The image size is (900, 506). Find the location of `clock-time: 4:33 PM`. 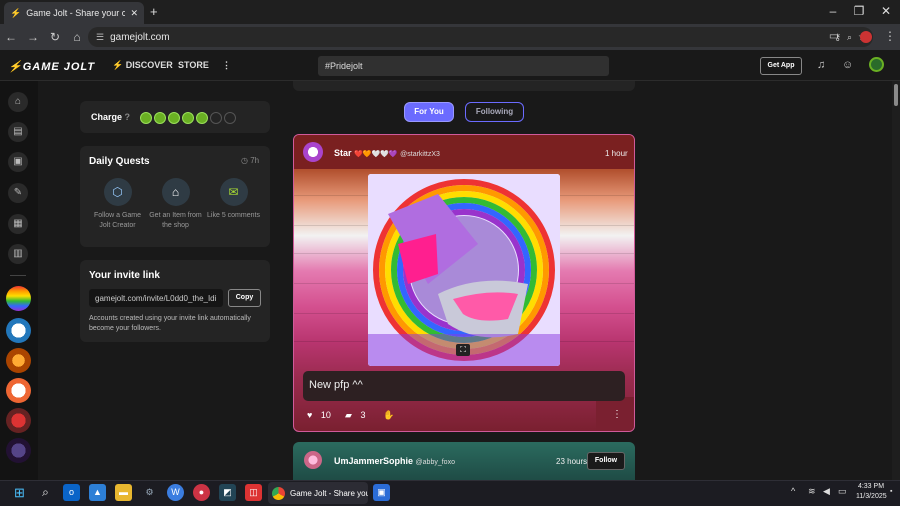

clock-time: 4:33 PM is located at coordinates (871, 486).